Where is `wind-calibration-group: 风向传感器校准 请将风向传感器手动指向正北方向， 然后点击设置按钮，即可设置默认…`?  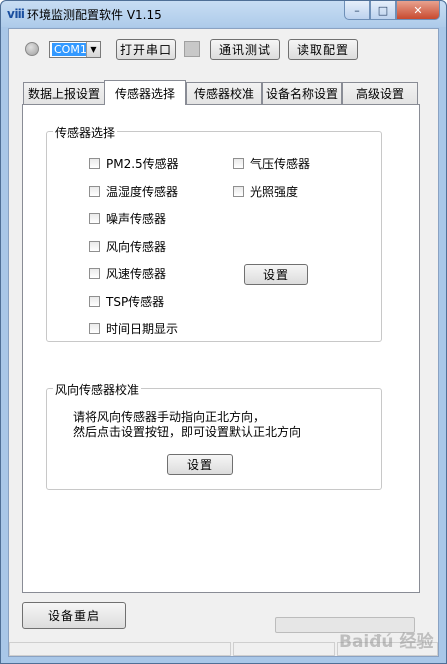
wind-calibration-group: 风向传感器校准 请将风向传感器手动指向正北方向， 然后点击设置按钮，即可设置默认… is located at coordinates (214, 435).